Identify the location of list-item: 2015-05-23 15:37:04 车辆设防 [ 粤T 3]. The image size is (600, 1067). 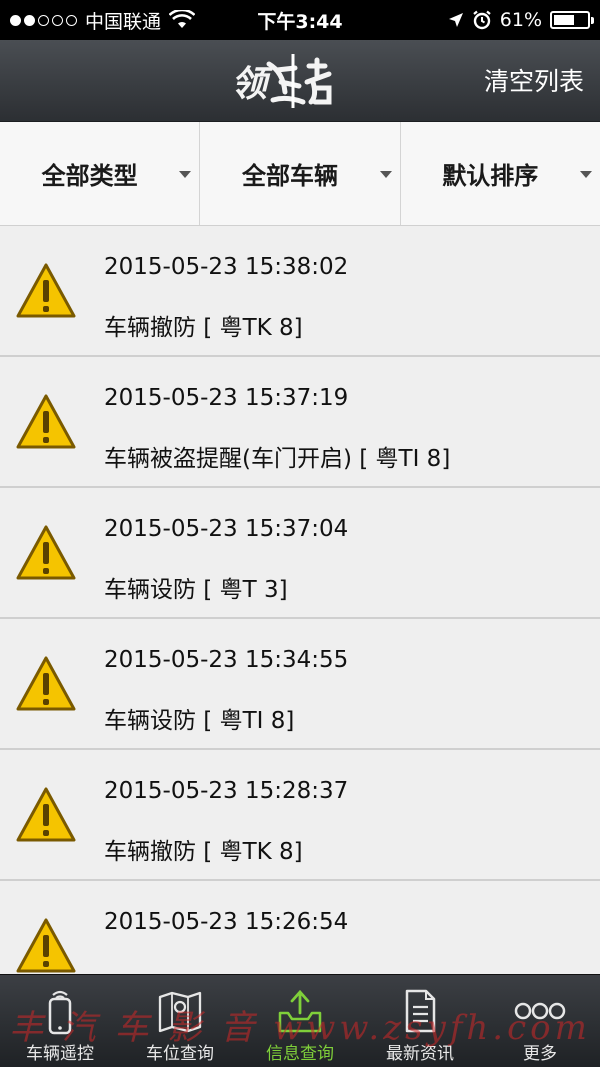
(300, 553).